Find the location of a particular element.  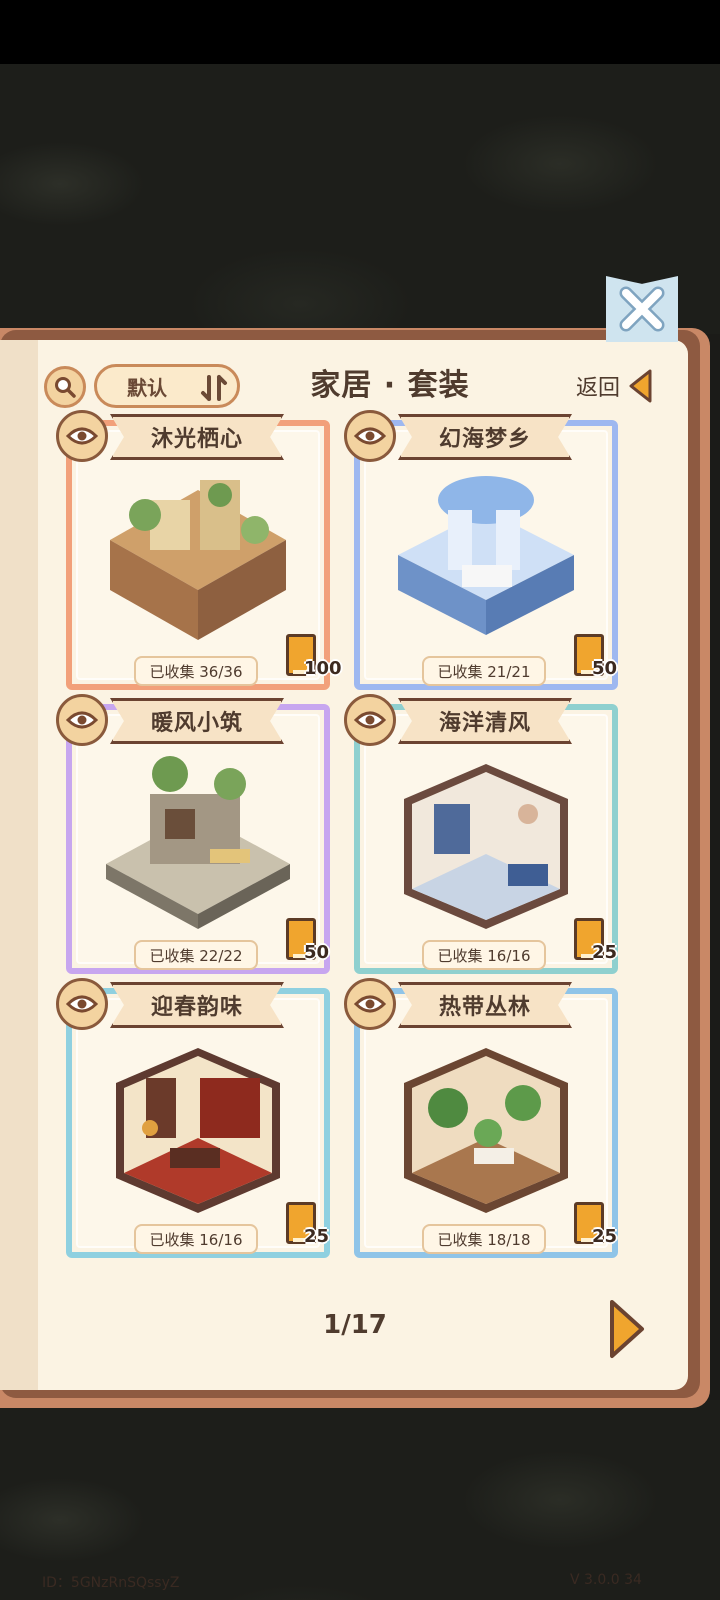

suite-card: 幻海梦乡 已收集 21/21 50 is located at coordinates (481, 550).